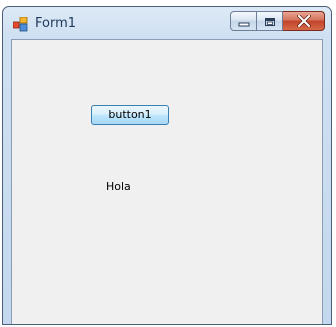 The width and height of the screenshot is (336, 327). What do you see at coordinates (56, 23) in the screenshot?
I see `window-title: Form1` at bounding box center [56, 23].